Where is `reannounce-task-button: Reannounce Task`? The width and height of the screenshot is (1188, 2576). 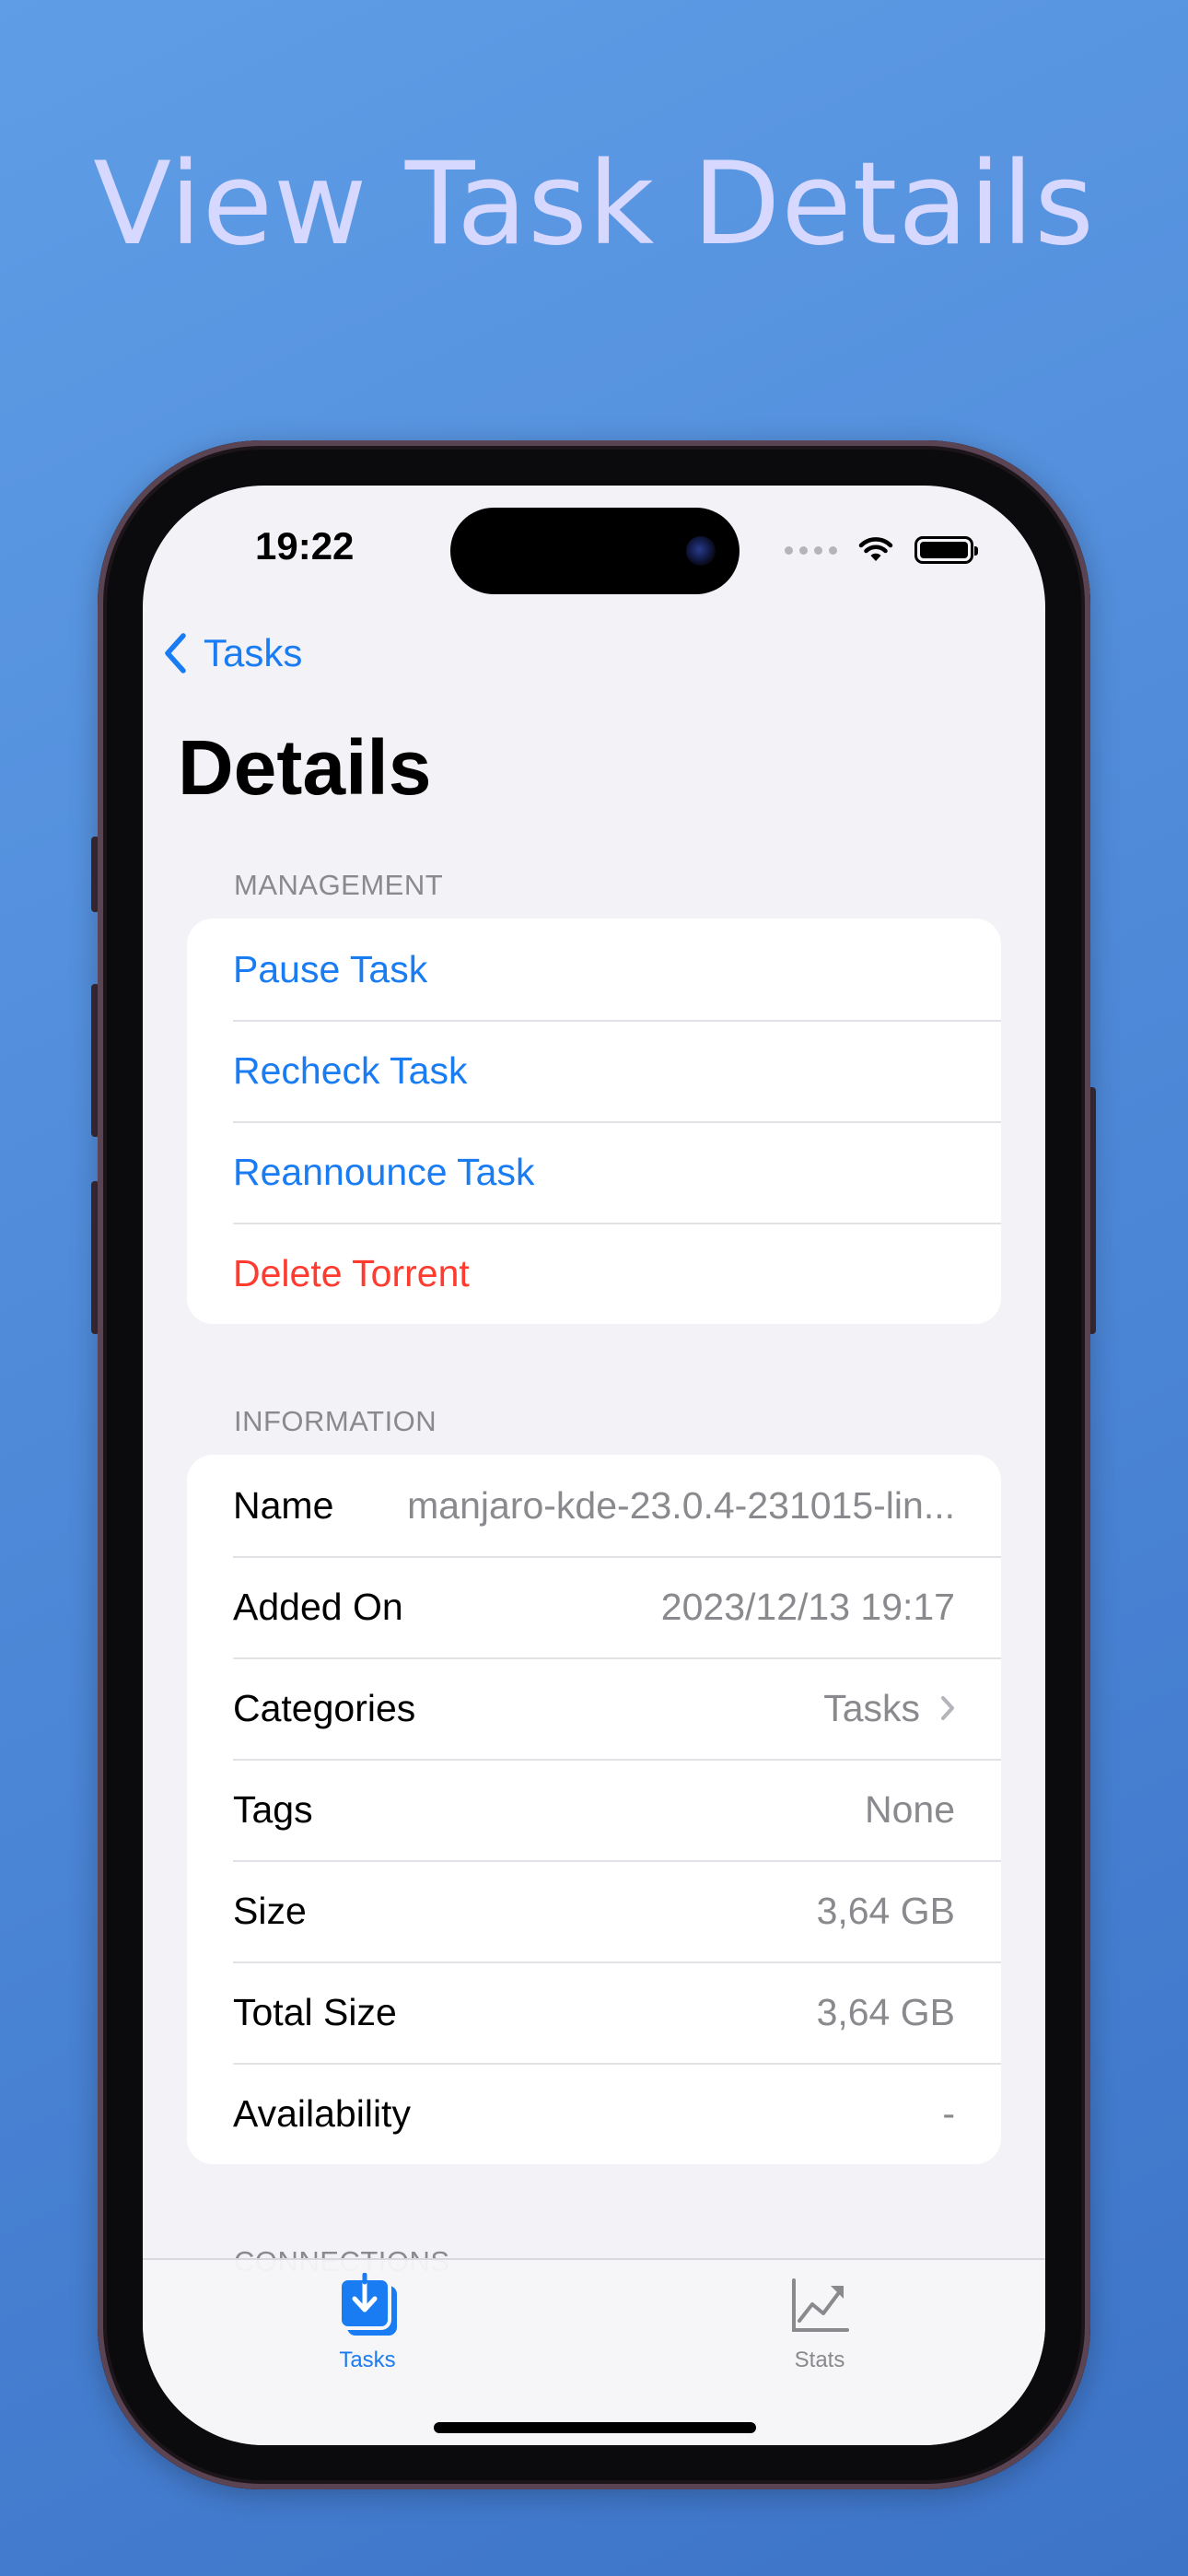
reannounce-task-button: Reannounce Task is located at coordinates (594, 1172).